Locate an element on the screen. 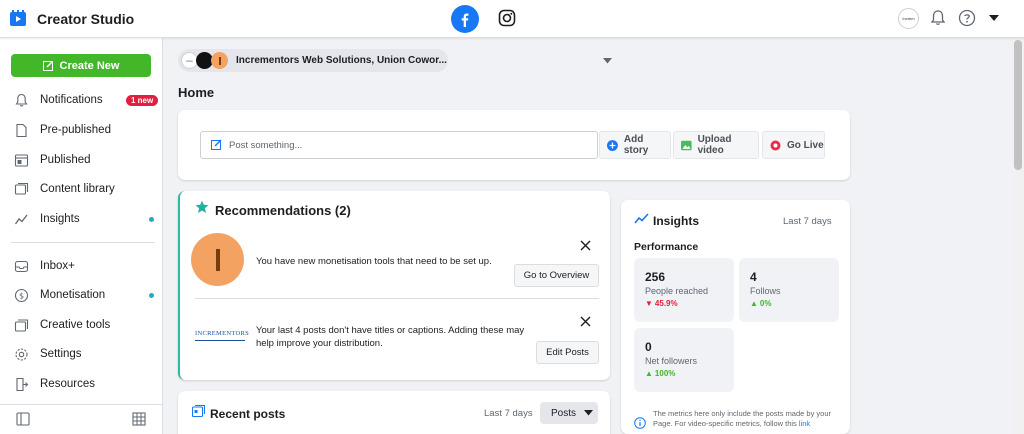 The image size is (1024, 434). metric-people-reached: 256 People reached ▼ 45.9% is located at coordinates (684, 290).